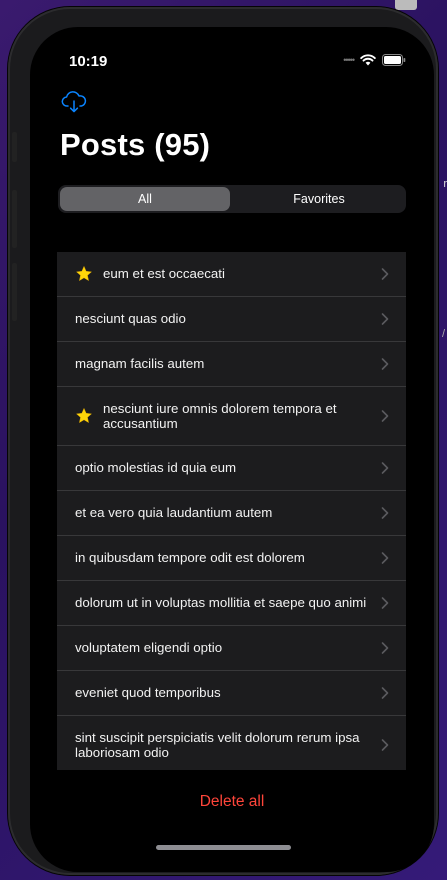 The image size is (447, 880). I want to click on post-row: et ea vero quia laudantium autem, so click(231, 513).